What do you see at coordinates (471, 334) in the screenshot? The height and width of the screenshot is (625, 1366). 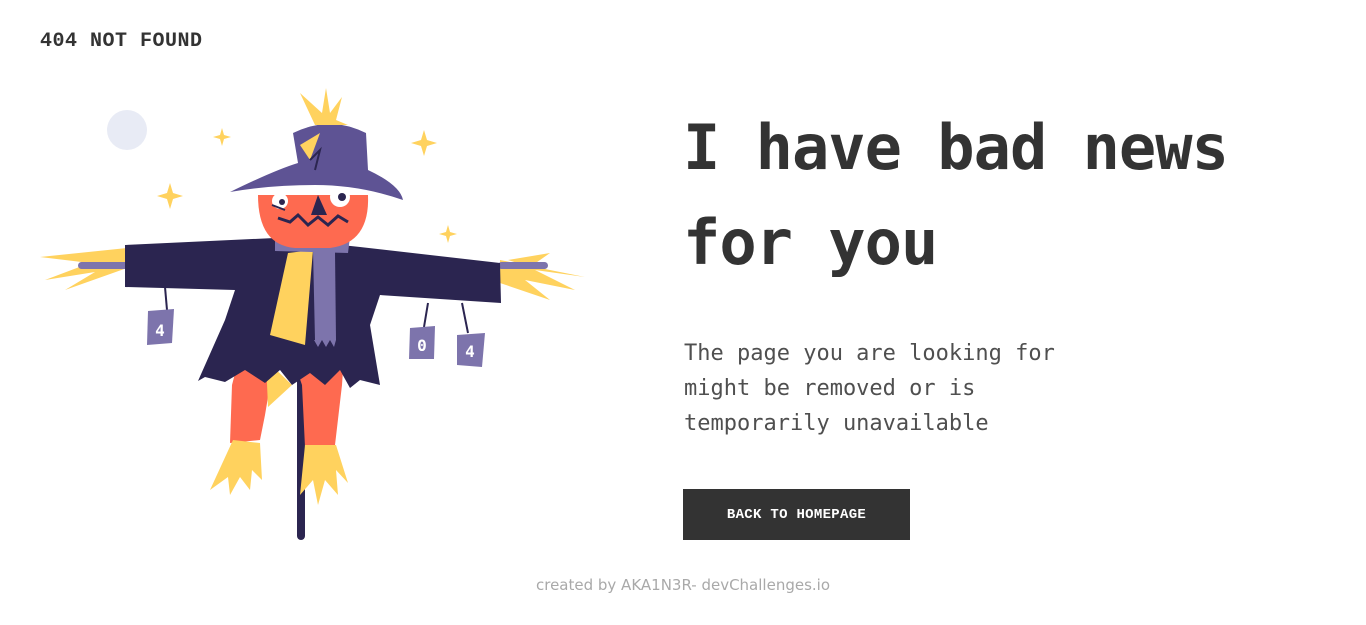 I see `can-right: 4` at bounding box center [471, 334].